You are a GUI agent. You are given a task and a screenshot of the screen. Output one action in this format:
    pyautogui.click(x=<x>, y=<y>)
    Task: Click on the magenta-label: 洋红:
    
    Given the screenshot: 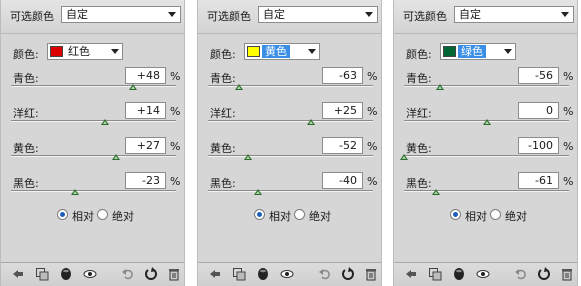 What is the action you would take?
    pyautogui.click(x=223, y=113)
    